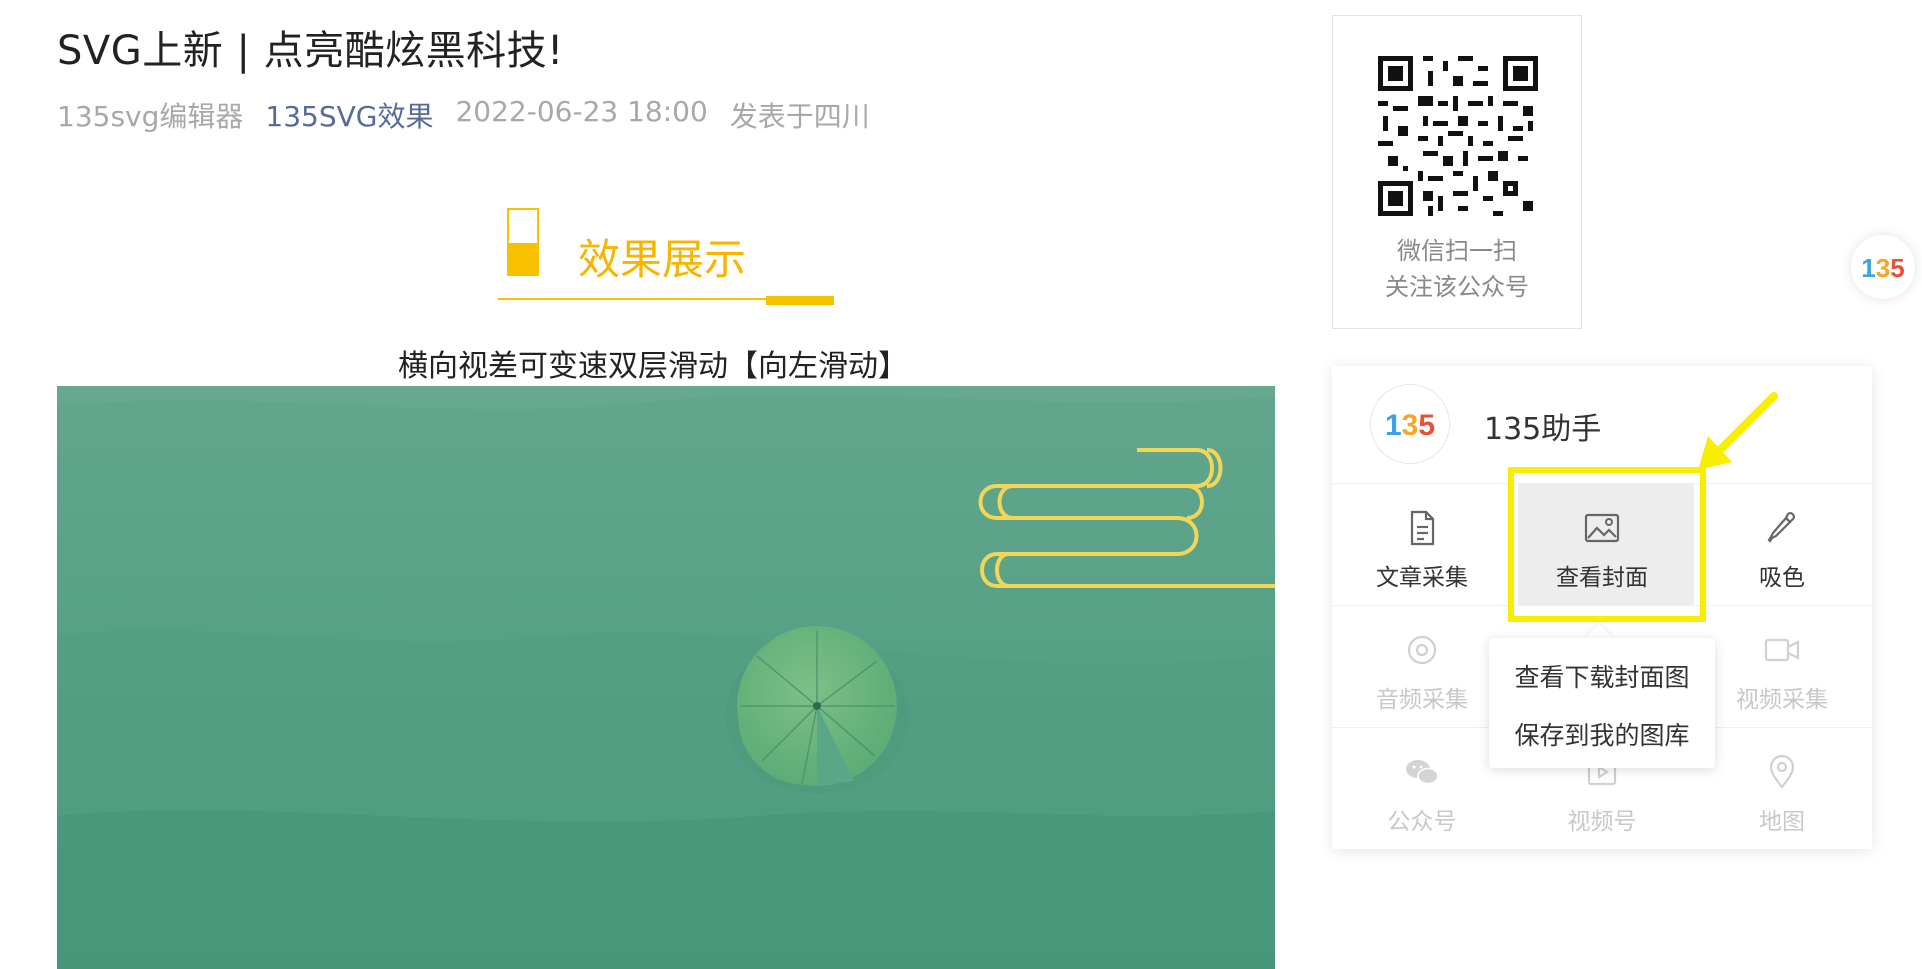 Image resolution: width=1922 pixels, height=969 pixels. What do you see at coordinates (523, 242) in the screenshot?
I see `section-heading-icon` at bounding box center [523, 242].